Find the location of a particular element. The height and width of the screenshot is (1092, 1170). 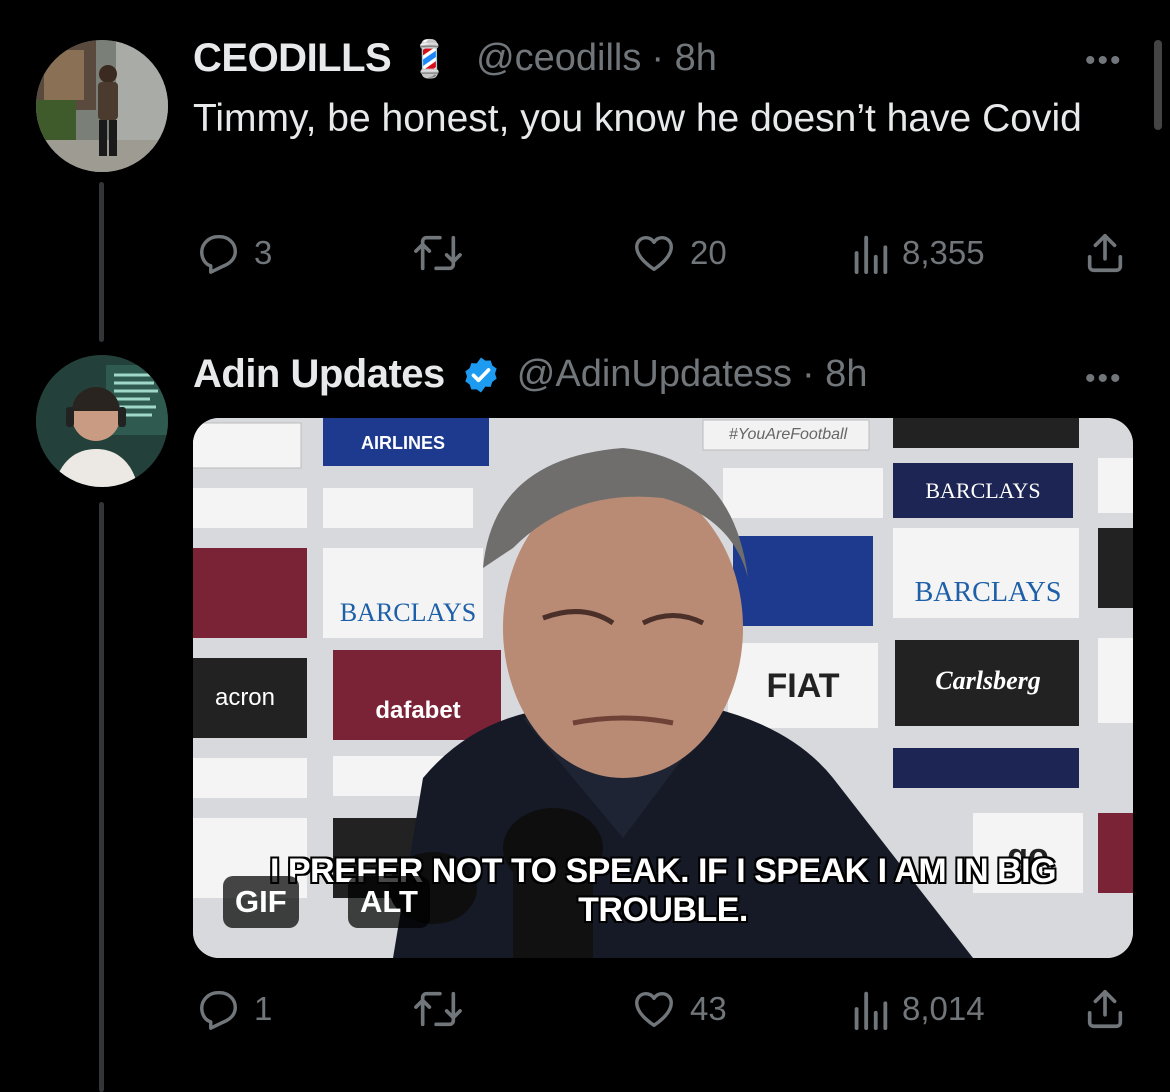

verified-badge-icon is located at coordinates (481, 374).